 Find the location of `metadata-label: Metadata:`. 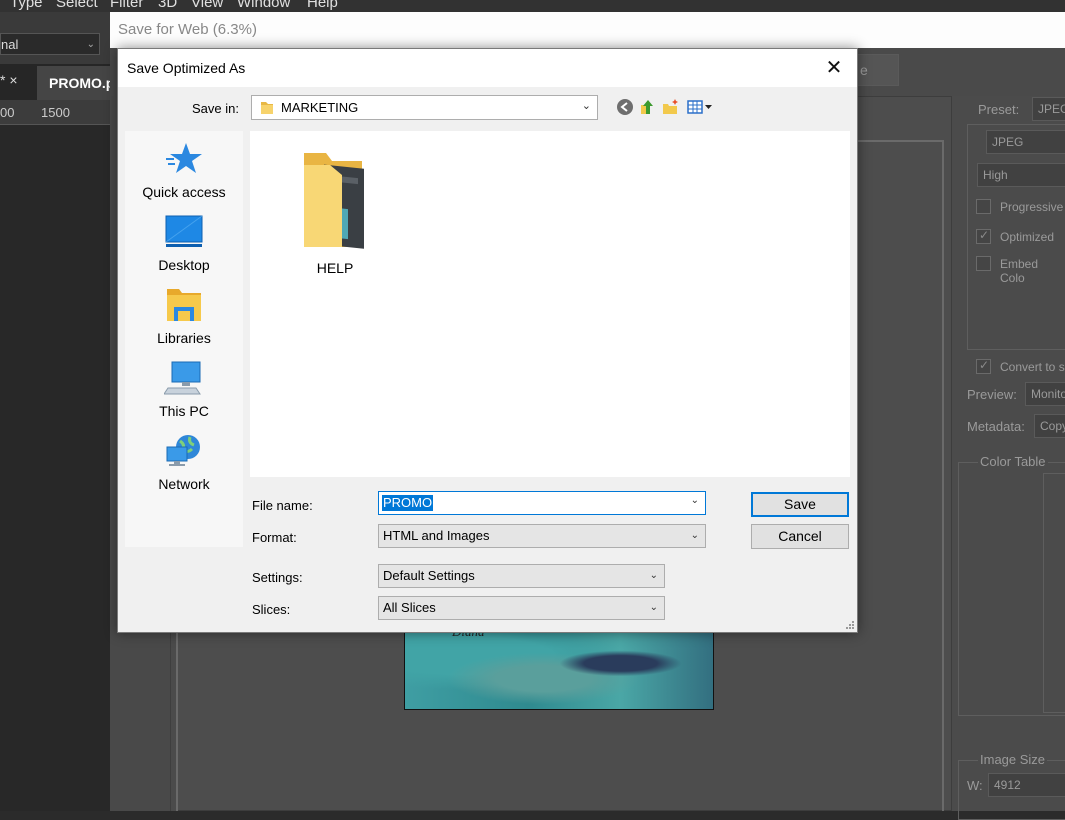

metadata-label: Metadata: is located at coordinates (996, 426).